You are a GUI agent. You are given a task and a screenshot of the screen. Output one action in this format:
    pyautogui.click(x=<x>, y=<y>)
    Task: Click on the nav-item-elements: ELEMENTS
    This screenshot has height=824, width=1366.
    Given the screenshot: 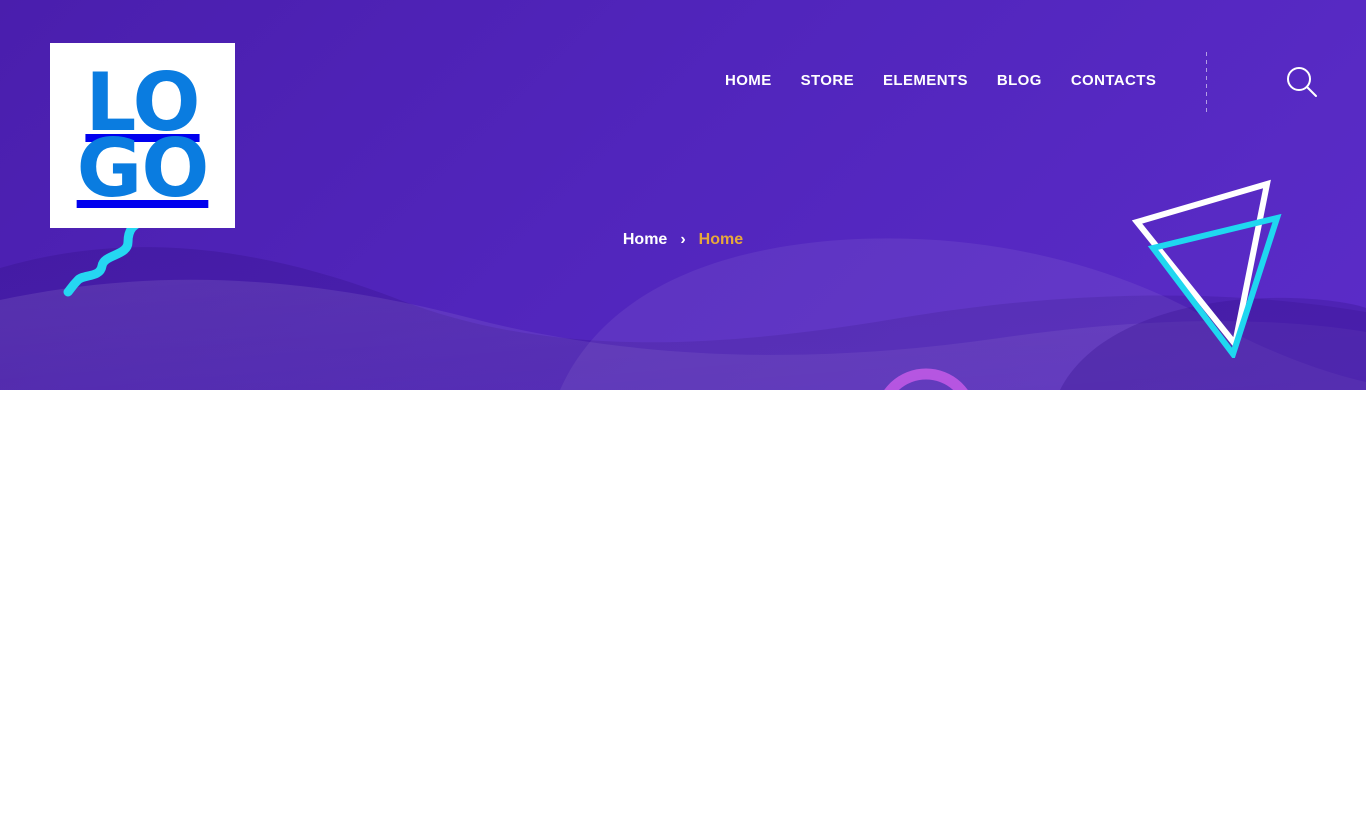 What is the action you would take?
    pyautogui.click(x=925, y=80)
    